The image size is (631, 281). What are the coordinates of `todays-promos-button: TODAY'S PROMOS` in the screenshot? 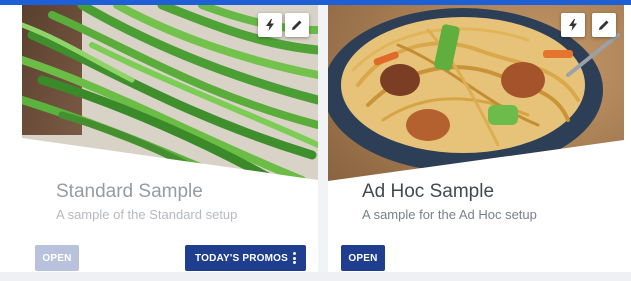 It's located at (245, 258).